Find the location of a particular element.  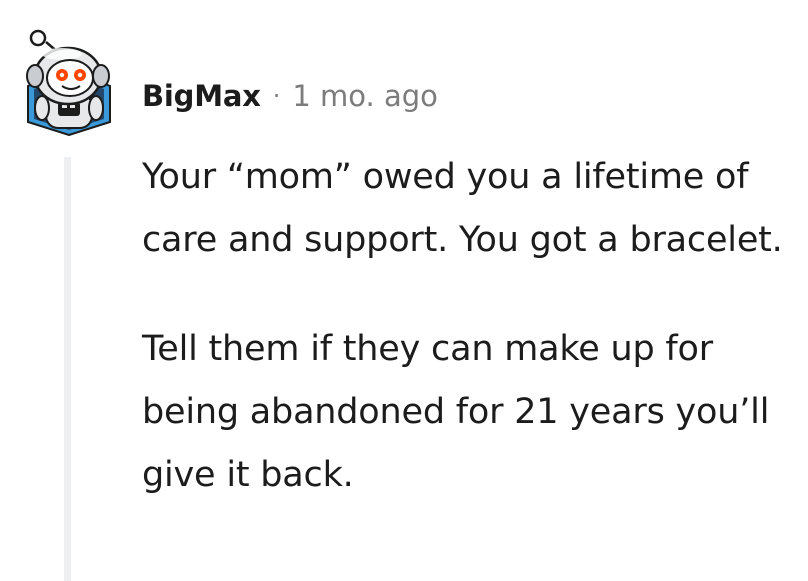

comment-author: BigMax is located at coordinates (201, 96).